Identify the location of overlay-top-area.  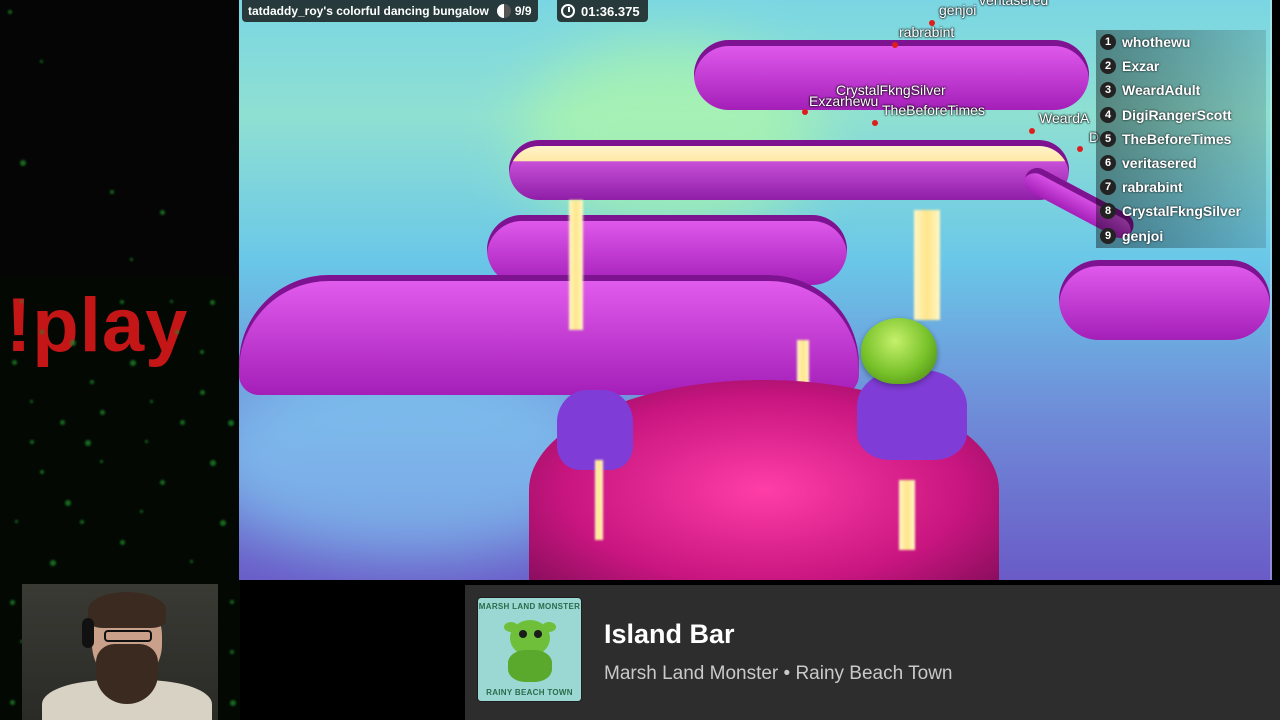
(120, 139).